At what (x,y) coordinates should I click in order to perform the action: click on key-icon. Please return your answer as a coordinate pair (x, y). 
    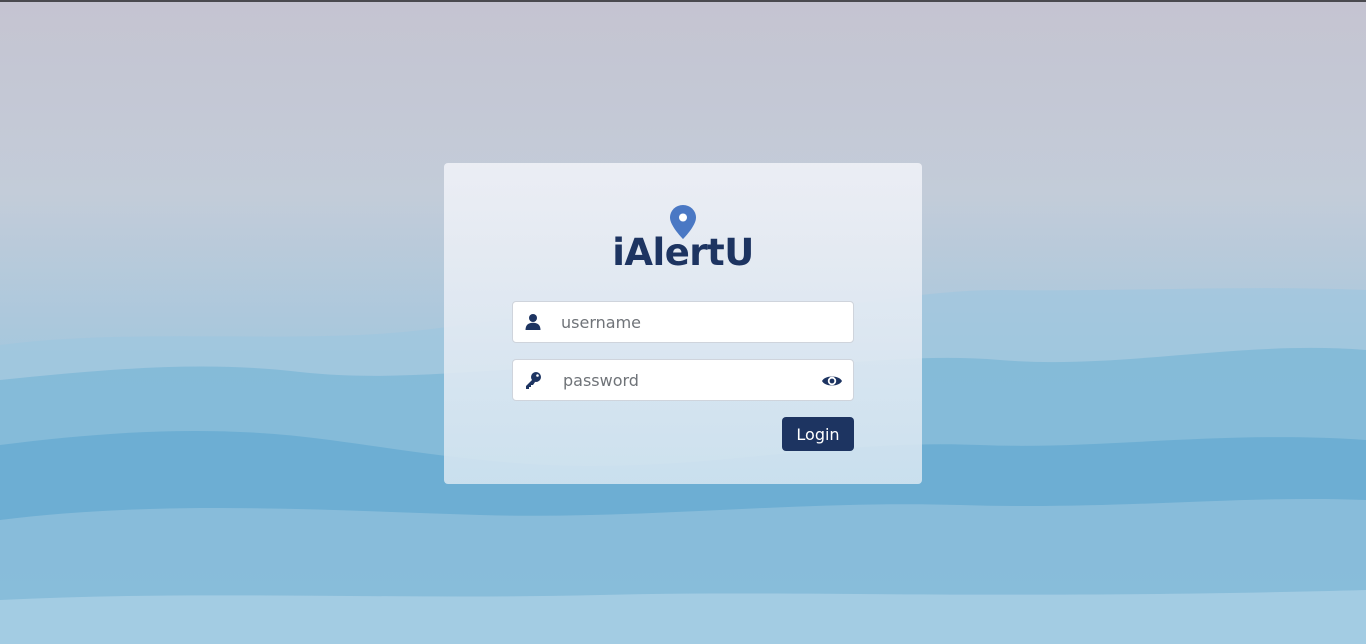
    Looking at the image, I should click on (533, 380).